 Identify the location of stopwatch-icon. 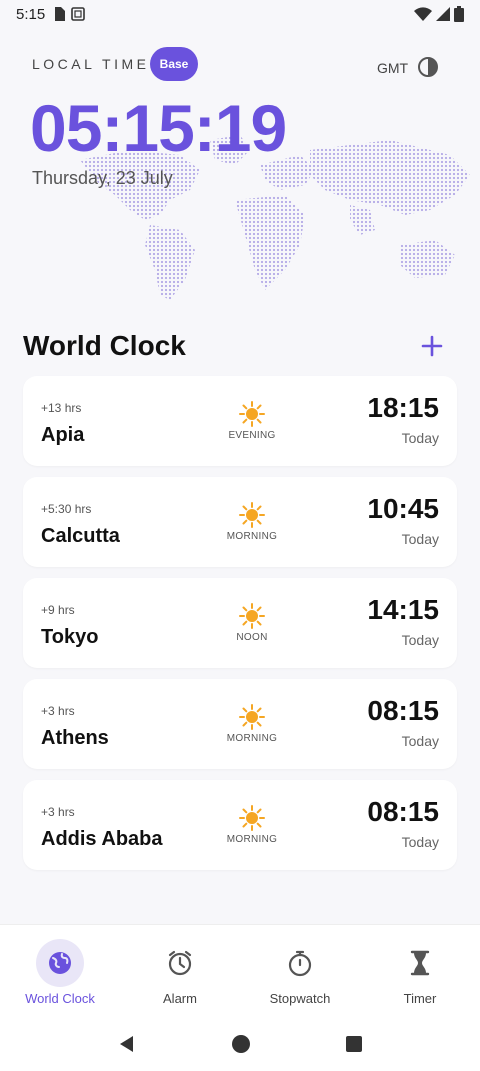
(300, 963).